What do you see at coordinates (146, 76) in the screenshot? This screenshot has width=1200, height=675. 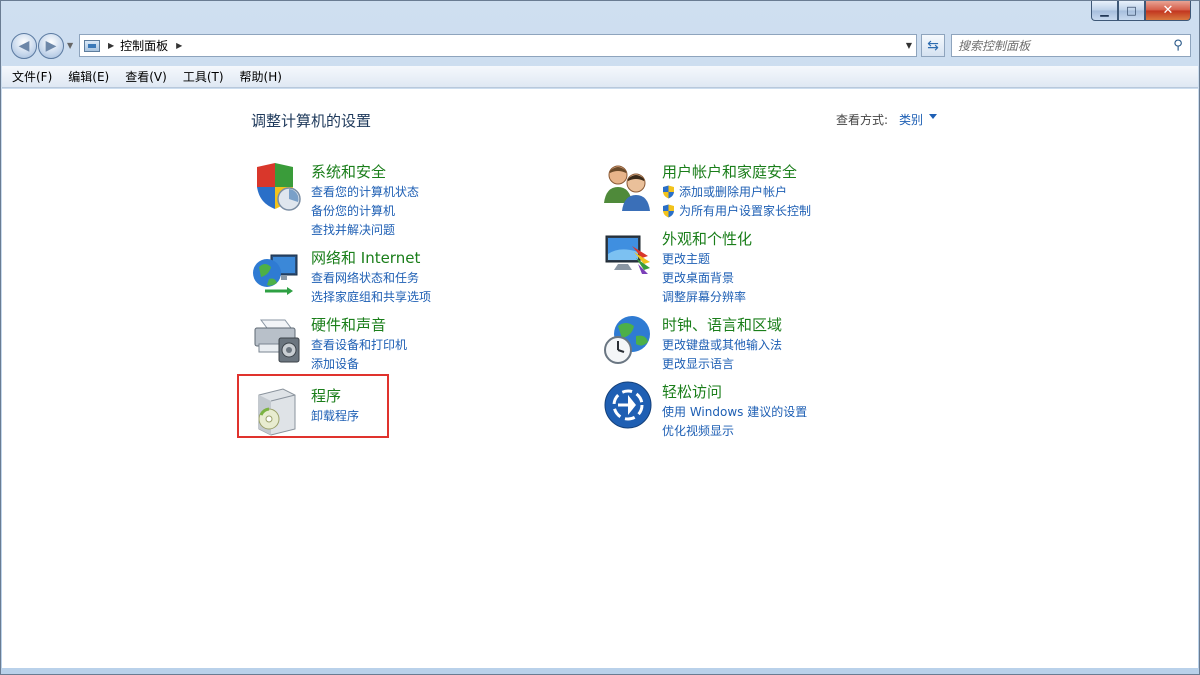 I see `menu-view: 查看(V)` at bounding box center [146, 76].